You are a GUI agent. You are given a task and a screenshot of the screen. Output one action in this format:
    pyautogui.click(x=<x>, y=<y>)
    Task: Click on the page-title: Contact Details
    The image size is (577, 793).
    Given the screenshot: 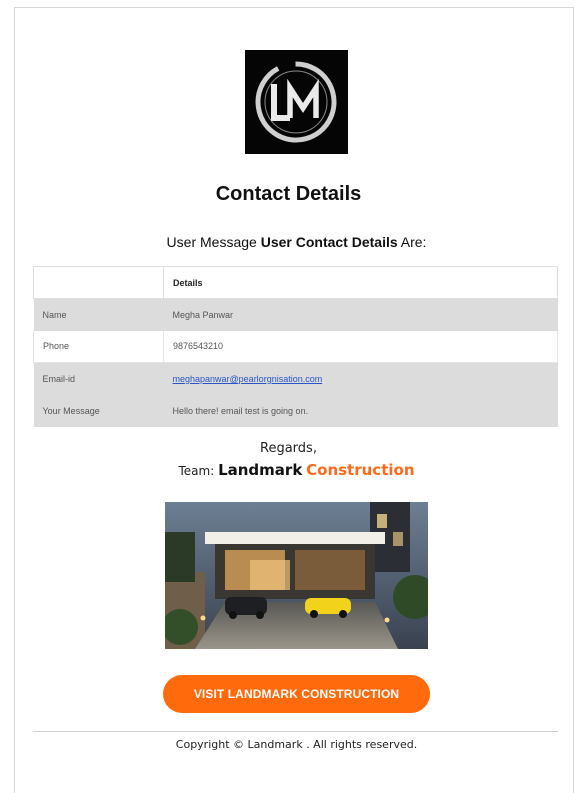 What is the action you would take?
    pyautogui.click(x=288, y=194)
    